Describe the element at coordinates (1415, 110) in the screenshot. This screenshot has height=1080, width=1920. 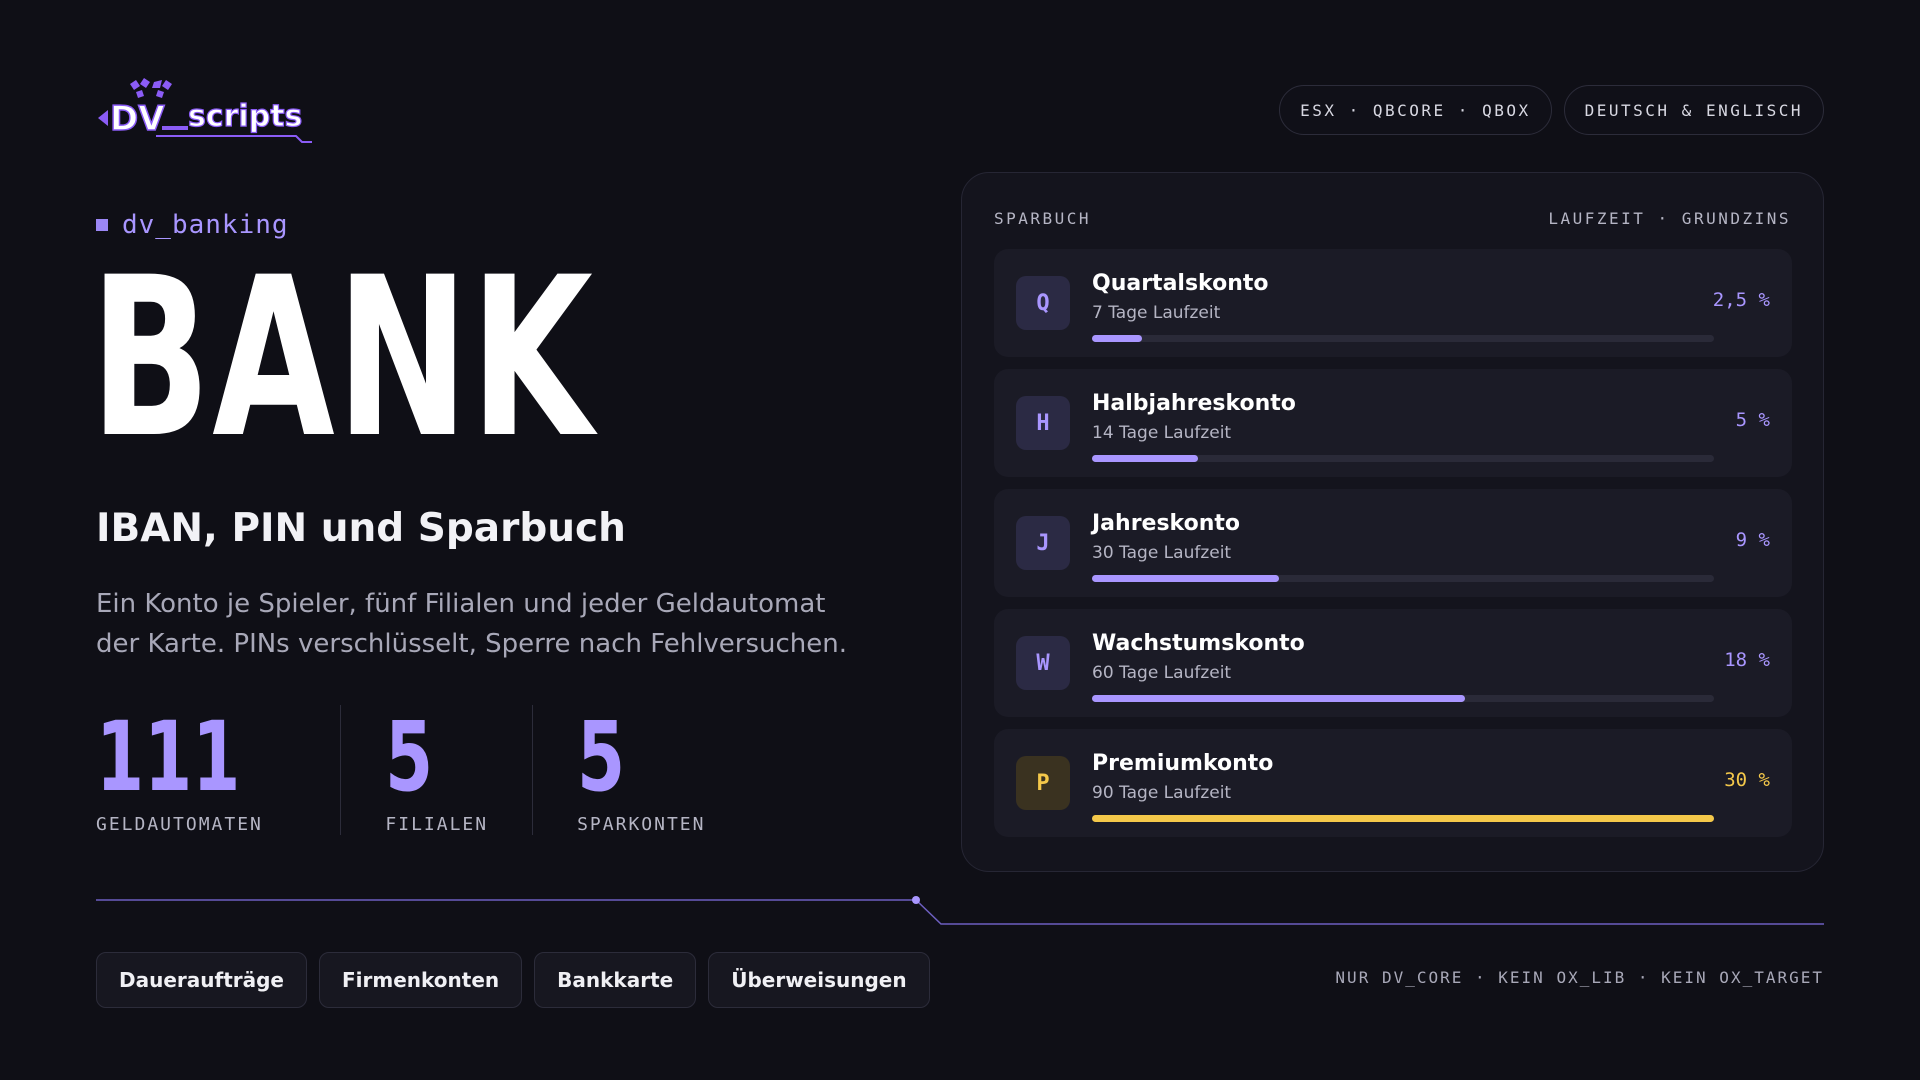
I see `frameworks-pill: ESX · QBCORE · QBOX` at that location.